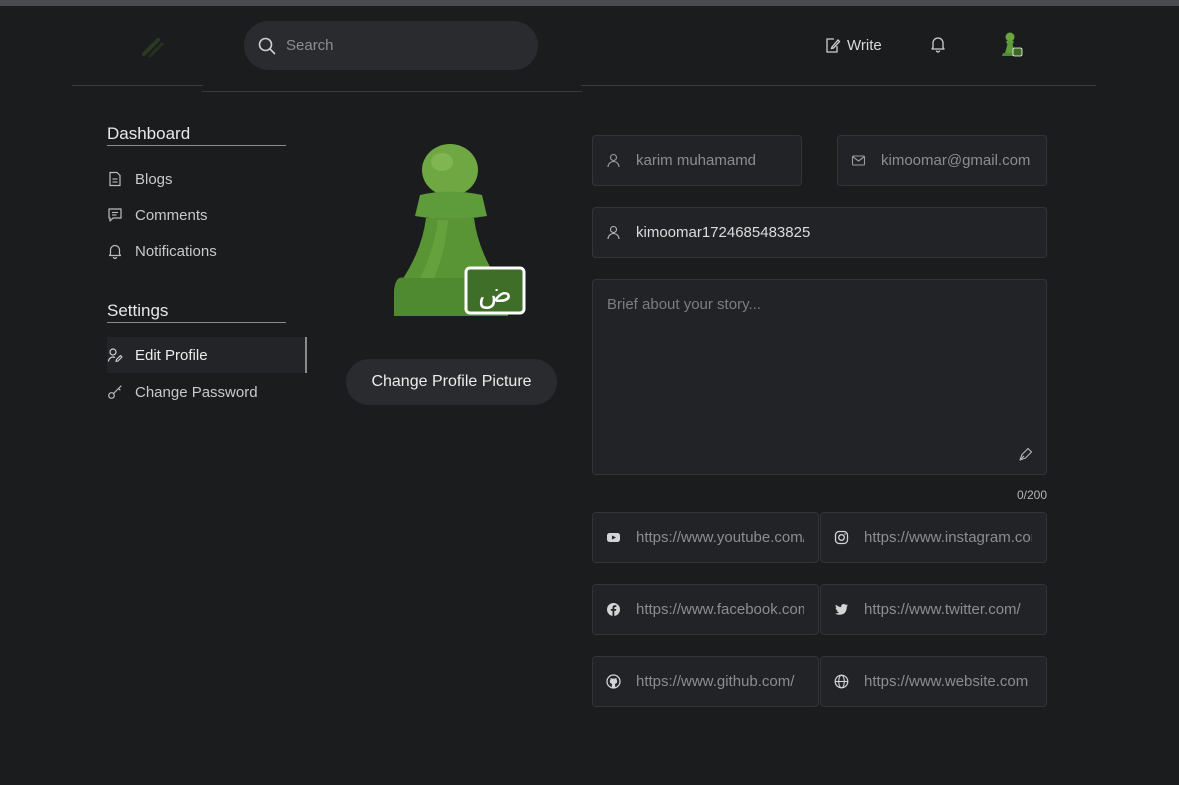 This screenshot has height=785, width=1179. What do you see at coordinates (149, 133) in the screenshot?
I see `dashboard-heading: Dashboard` at bounding box center [149, 133].